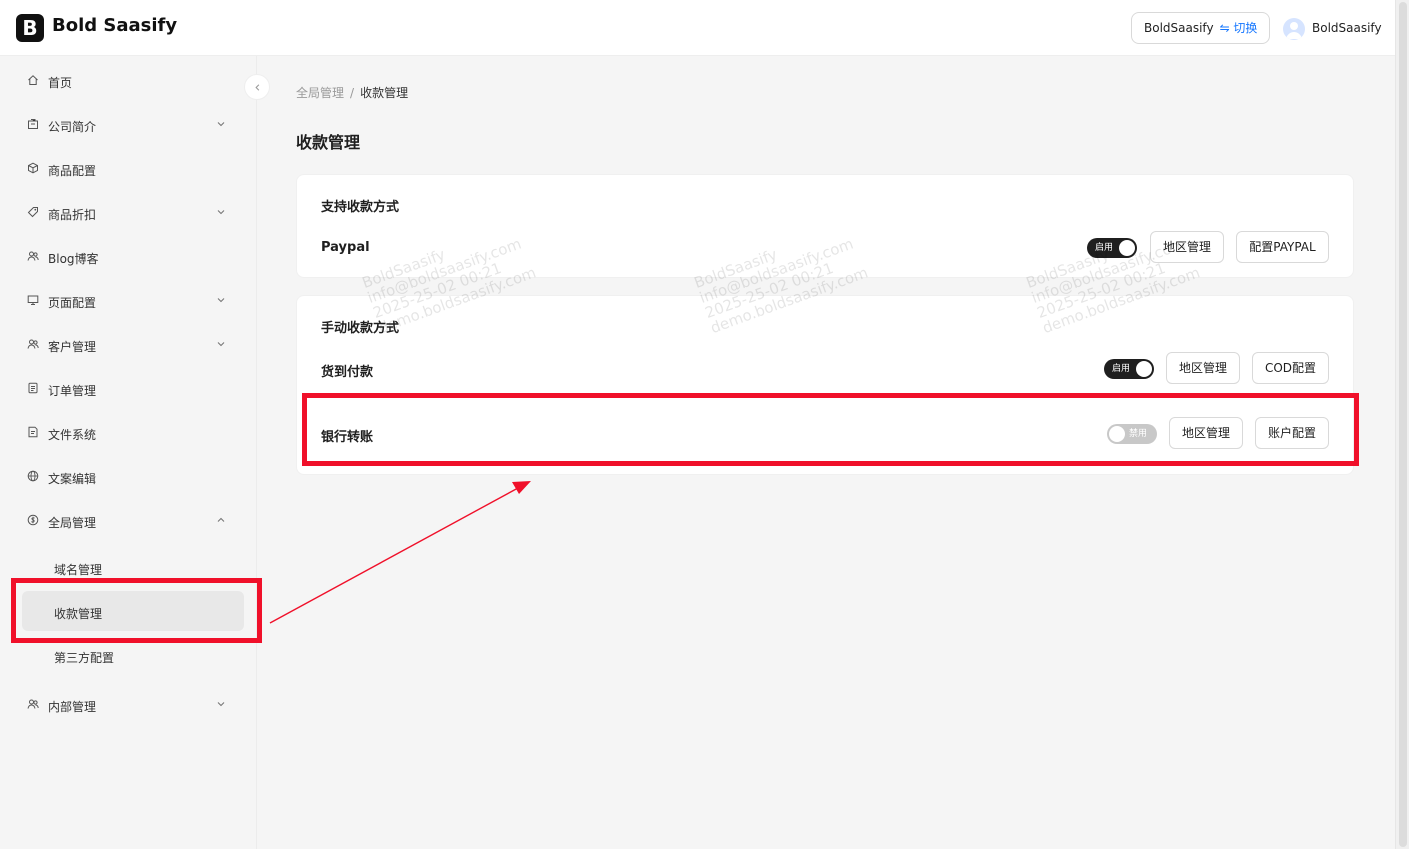 The width and height of the screenshot is (1409, 849). Describe the element at coordinates (72, 707) in the screenshot. I see `sidebar-item-label: 内部管理` at that location.